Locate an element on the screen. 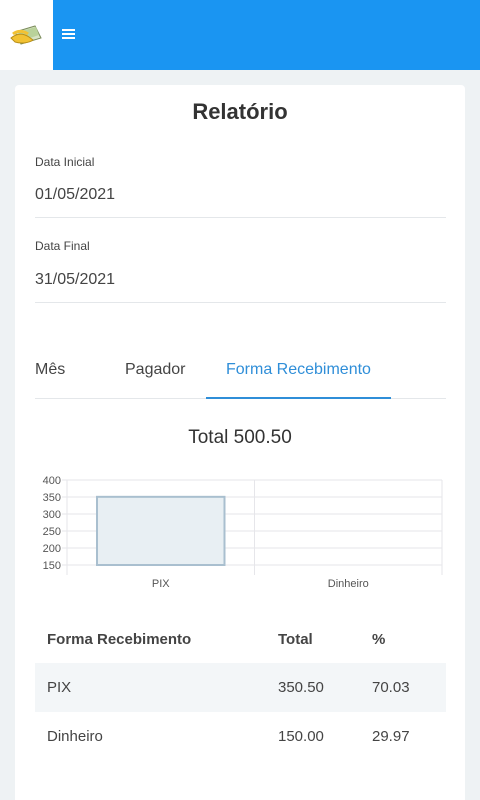  y-tick-label: 150 is located at coordinates (52, 566).